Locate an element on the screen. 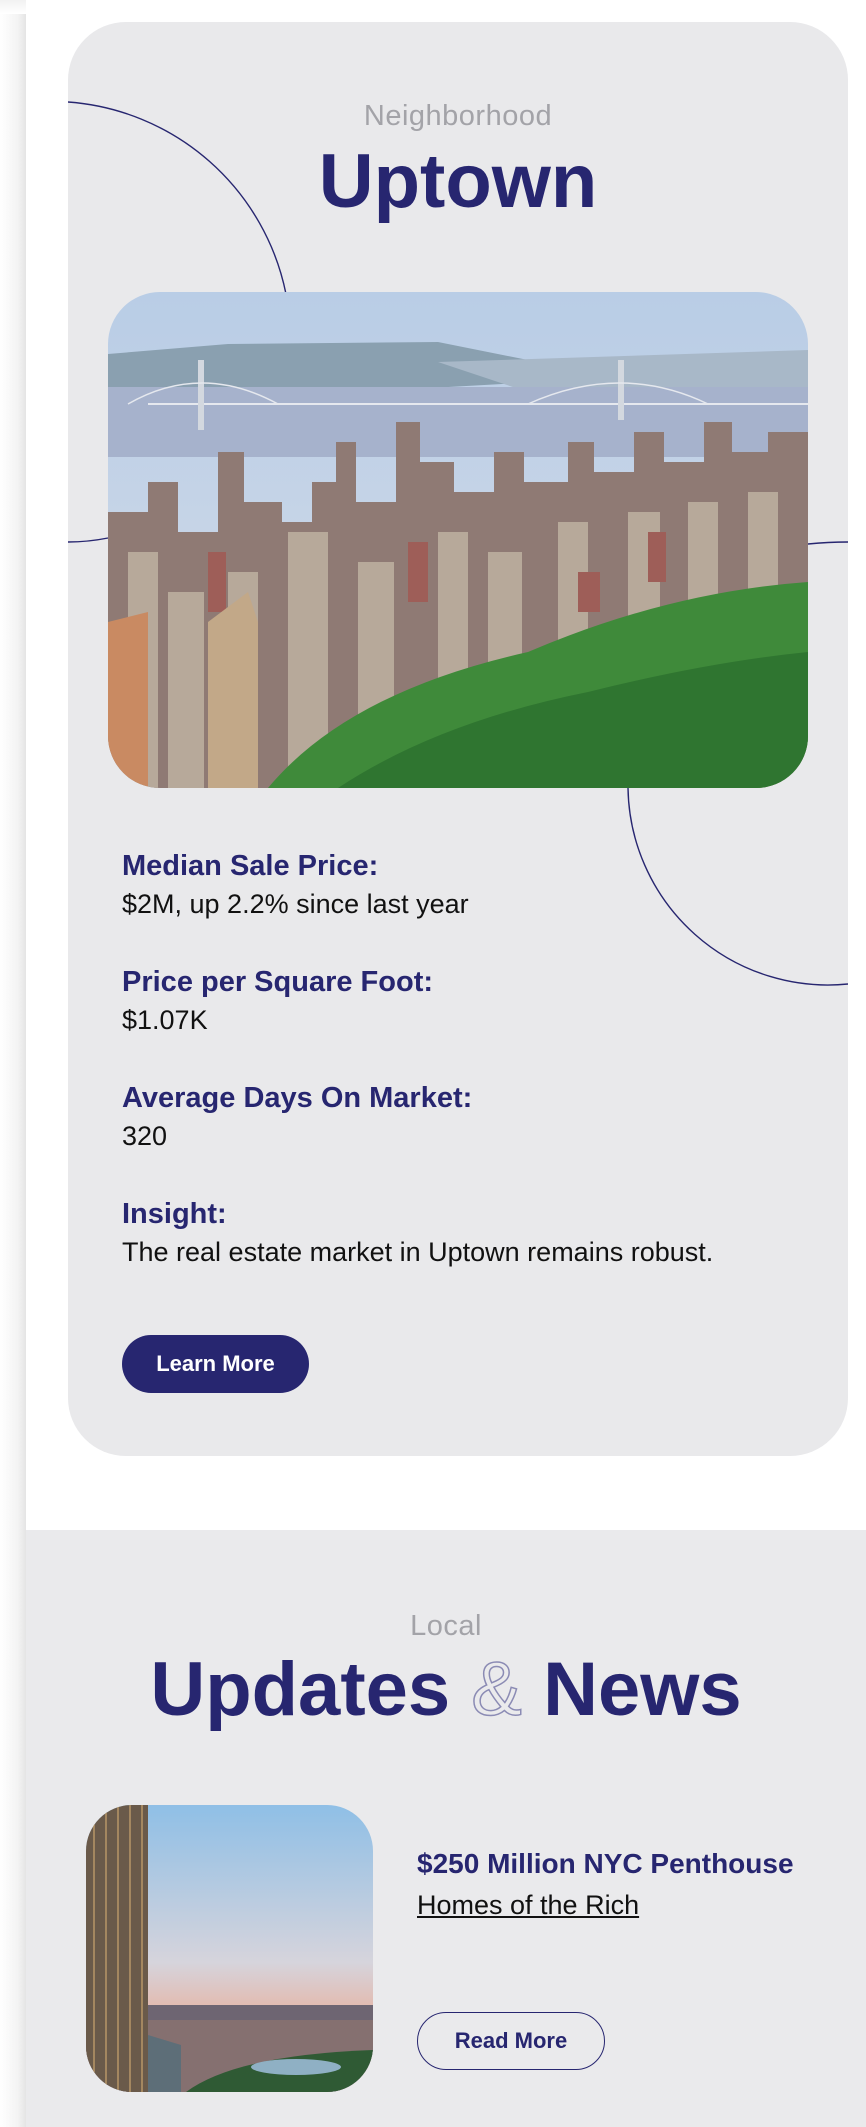 The width and height of the screenshot is (866, 2127). neighborhood-kicker: Neighborhood is located at coordinates (458, 116).